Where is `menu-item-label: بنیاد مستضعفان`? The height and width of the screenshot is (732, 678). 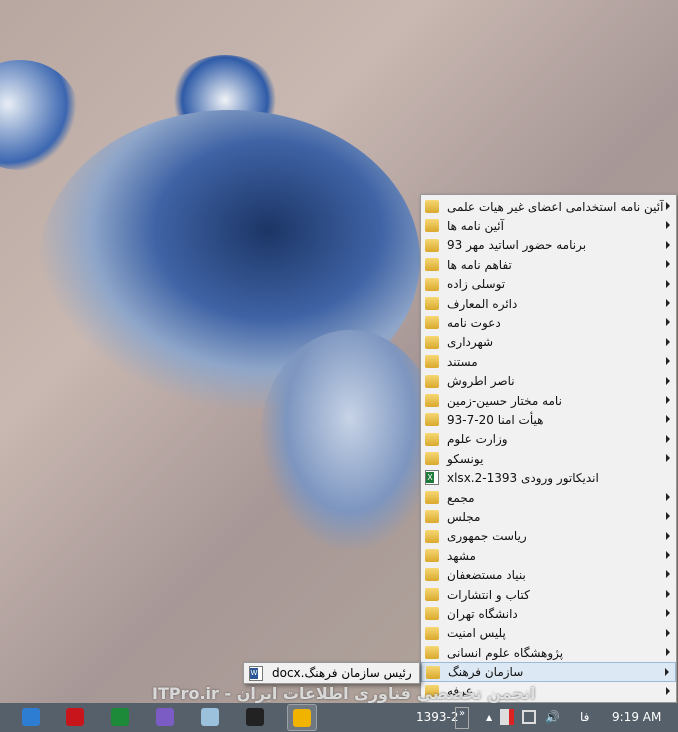
menu-item-label: بنیاد مستضعفان is located at coordinates (486, 575).